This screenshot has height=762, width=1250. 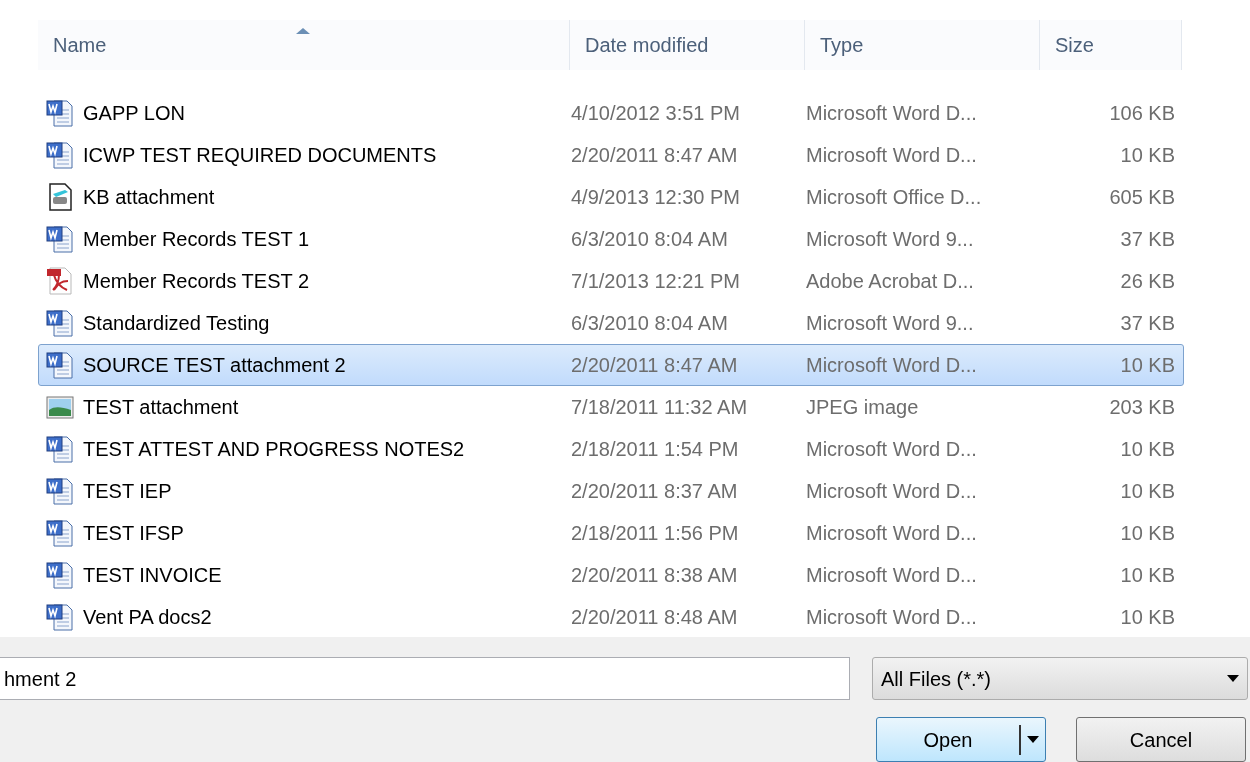 I want to click on file-type-dropdown: All Files (*.*), so click(x=1060, y=678).